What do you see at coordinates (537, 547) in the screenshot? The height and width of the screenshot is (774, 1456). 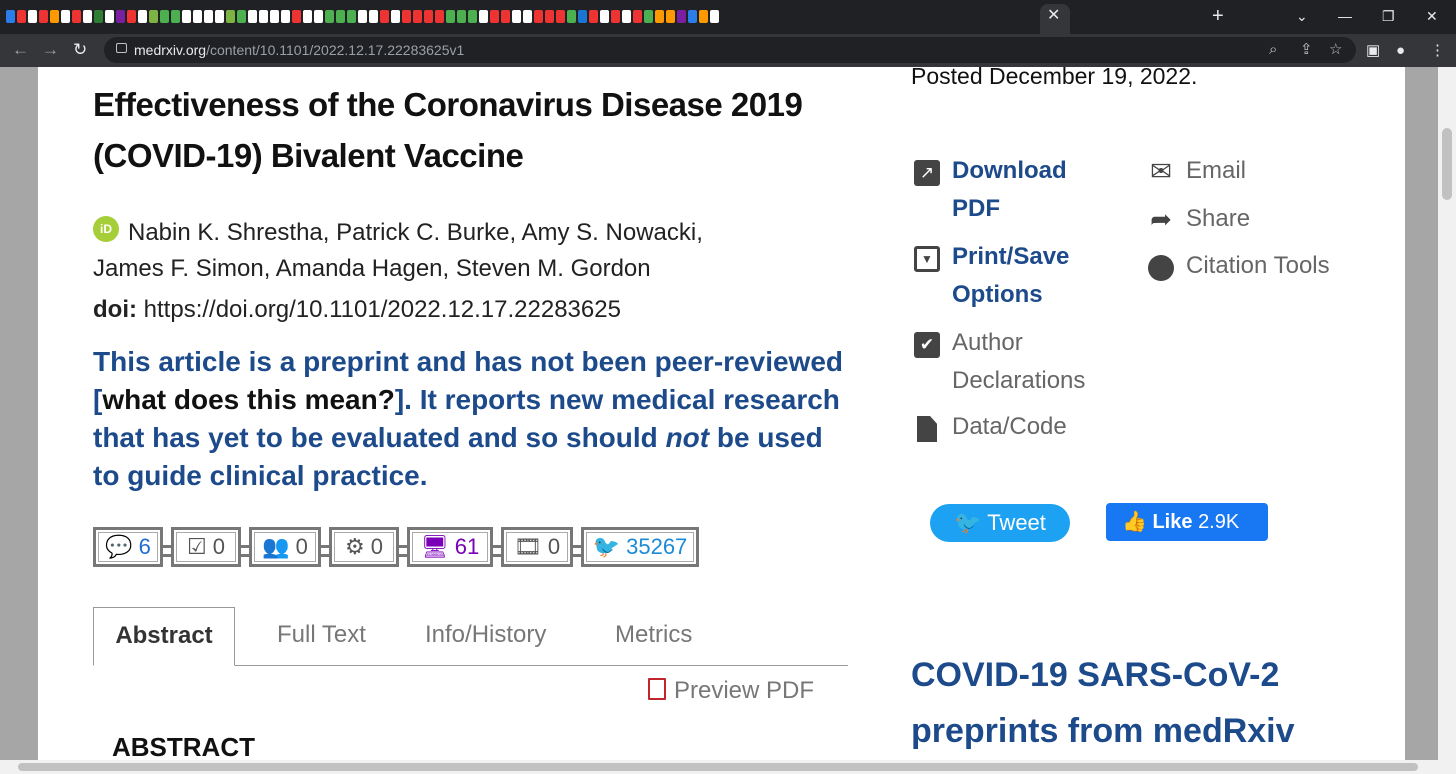 I see `video-metric: 🎞 0` at bounding box center [537, 547].